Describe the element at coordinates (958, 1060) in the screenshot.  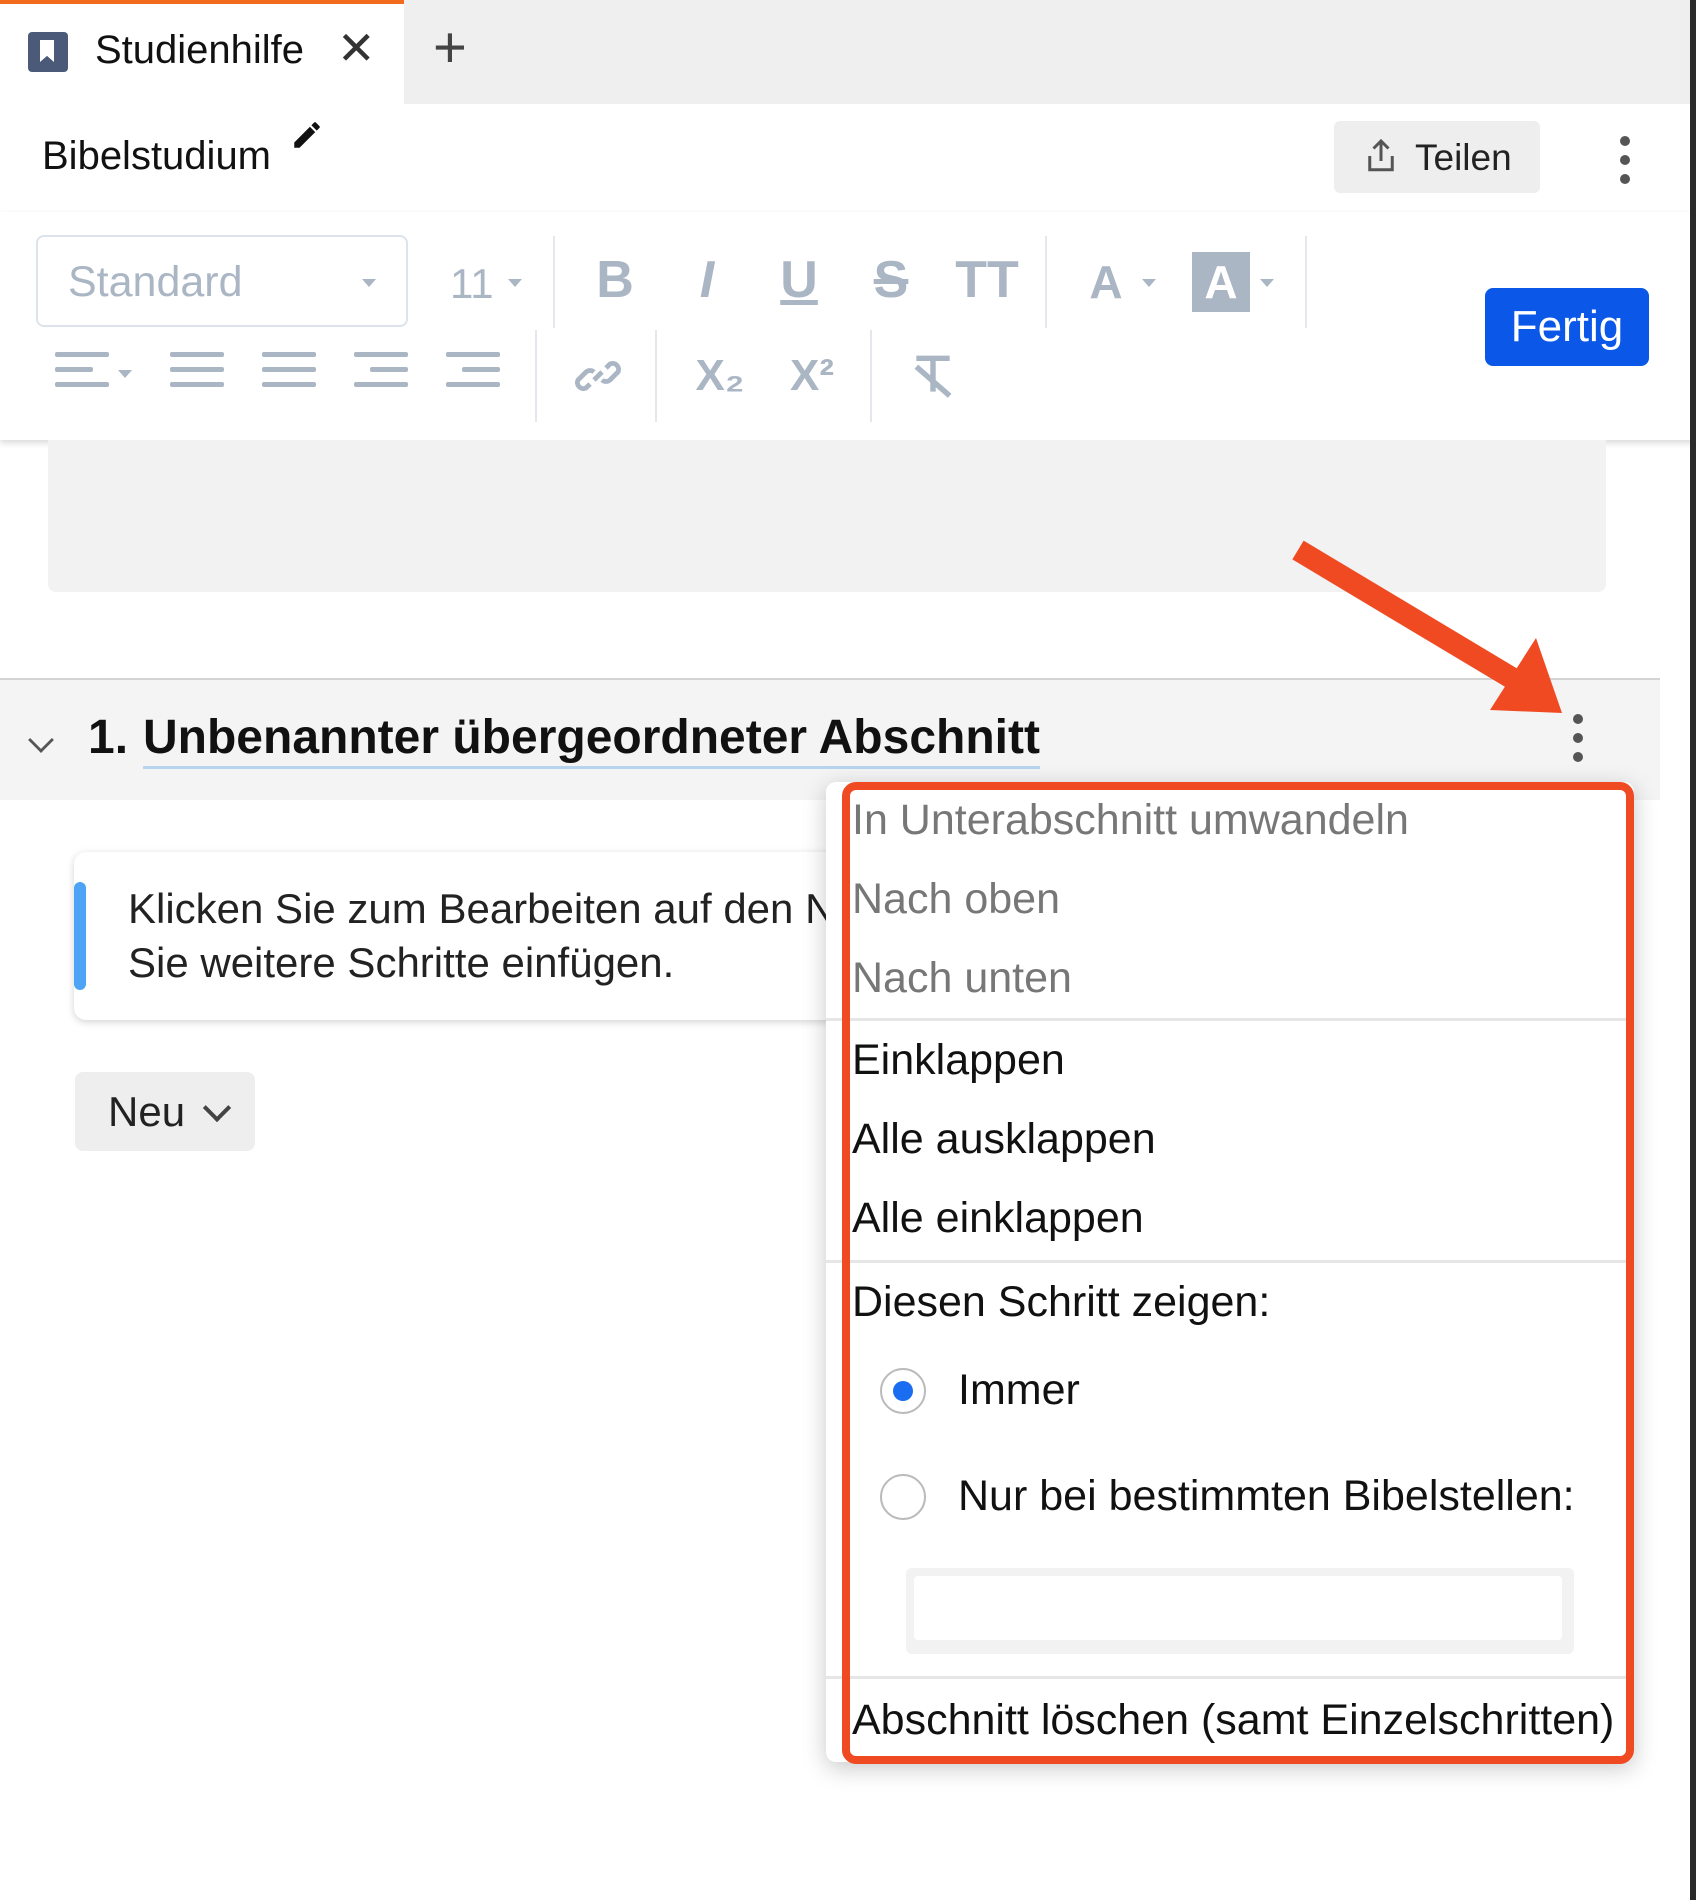
I see `menu-item-collapse: Einklappen` at that location.